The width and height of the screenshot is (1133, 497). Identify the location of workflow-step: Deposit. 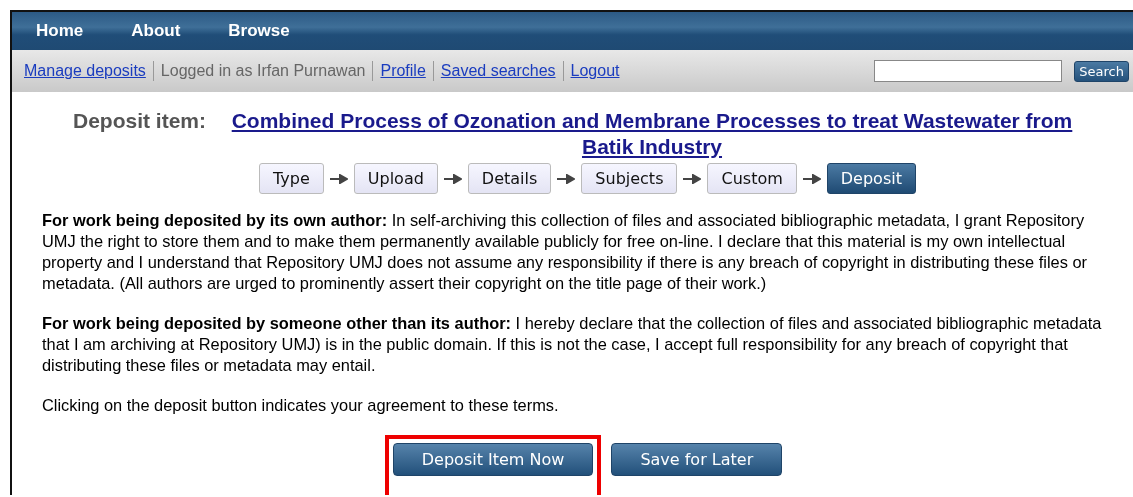
(871, 178).